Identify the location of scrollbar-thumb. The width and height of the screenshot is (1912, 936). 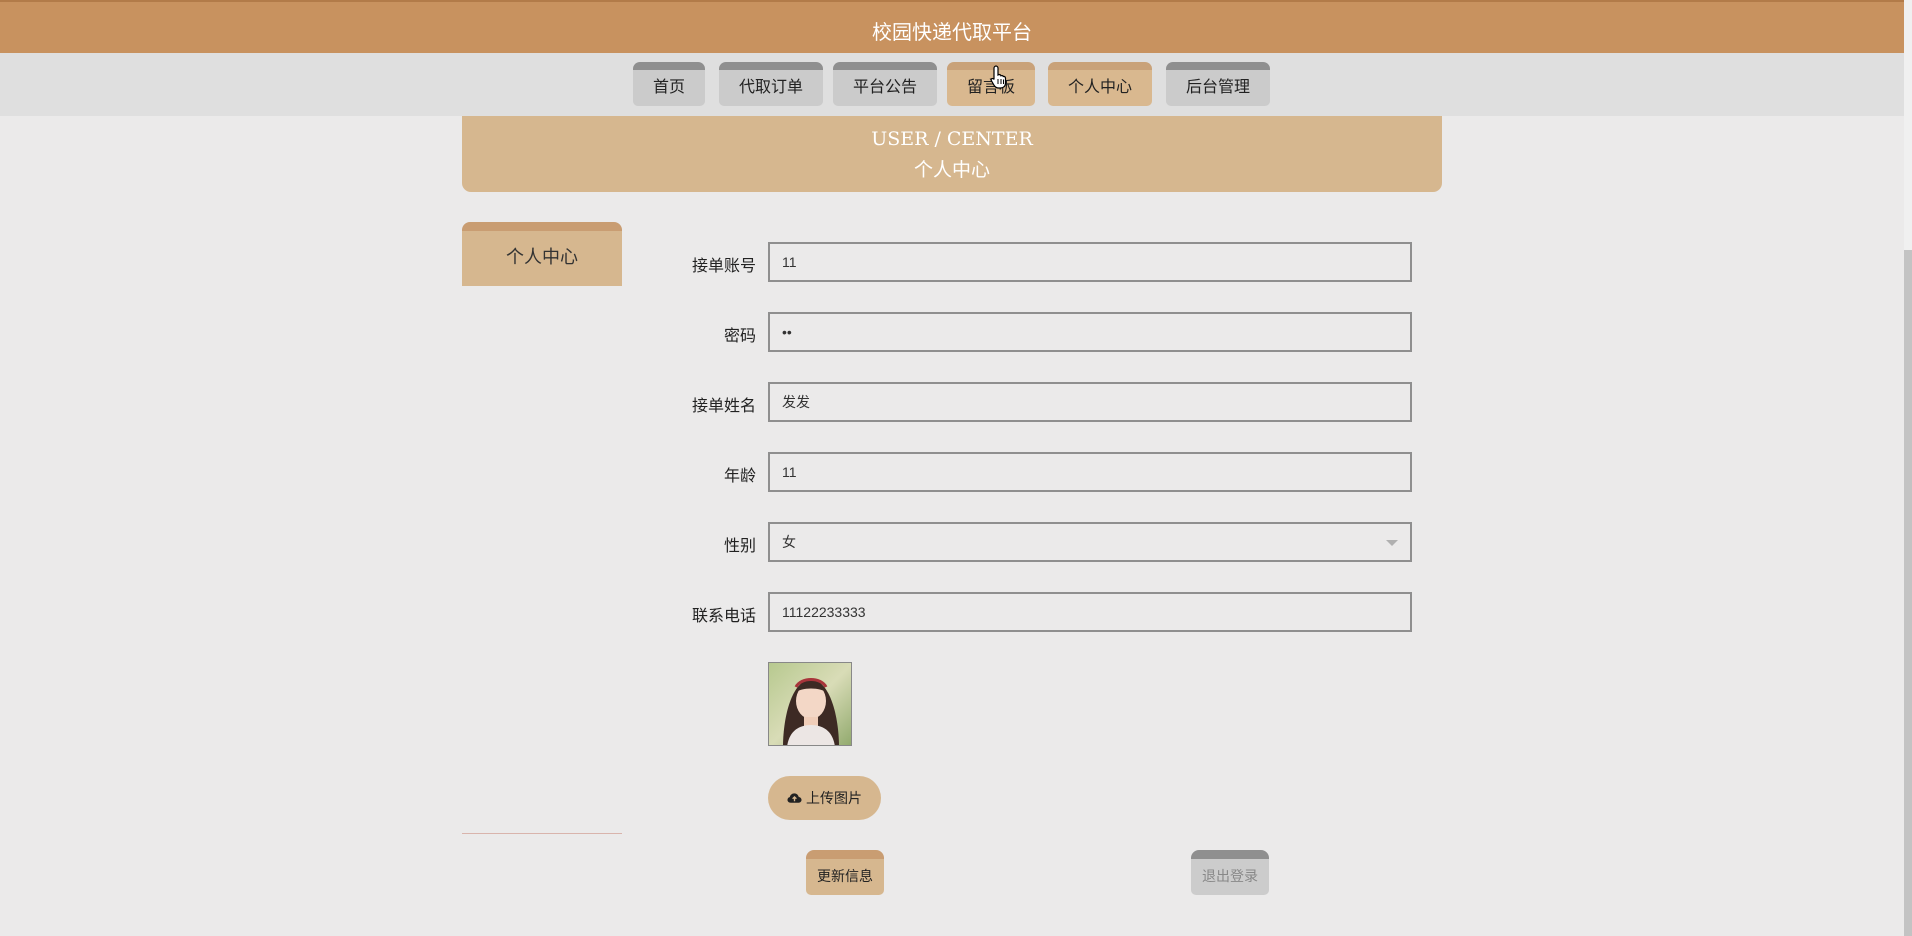
(1908, 593).